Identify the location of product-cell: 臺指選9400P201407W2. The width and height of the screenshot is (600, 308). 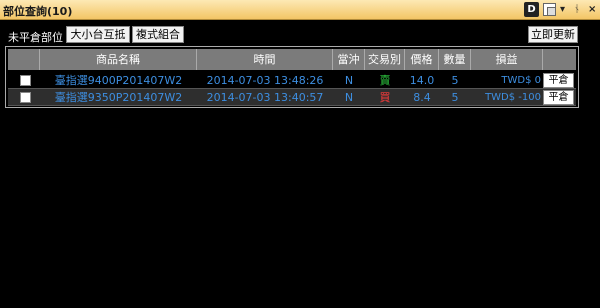
(118, 80).